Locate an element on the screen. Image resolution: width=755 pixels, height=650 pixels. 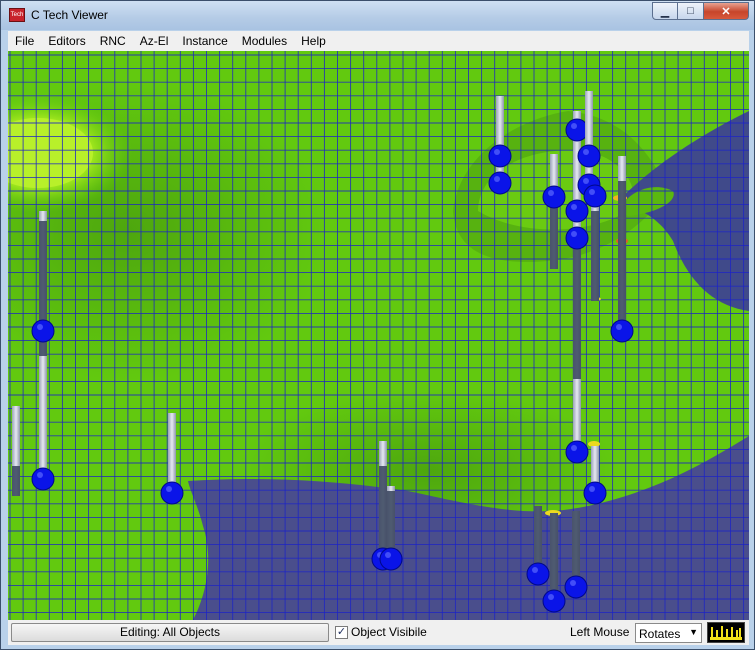
menu-editors: Editors is located at coordinates (66, 41).